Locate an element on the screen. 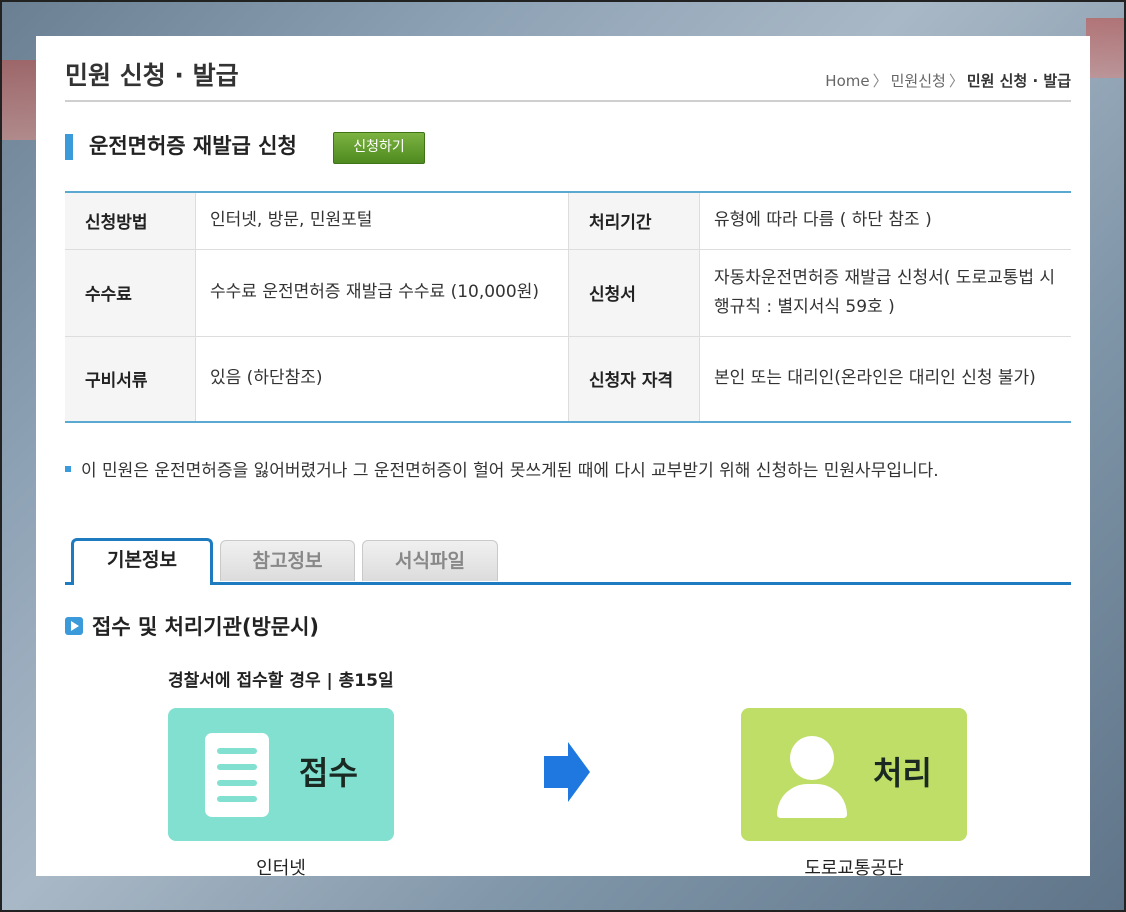  step-receive-label: 접수 is located at coordinates (328, 773).